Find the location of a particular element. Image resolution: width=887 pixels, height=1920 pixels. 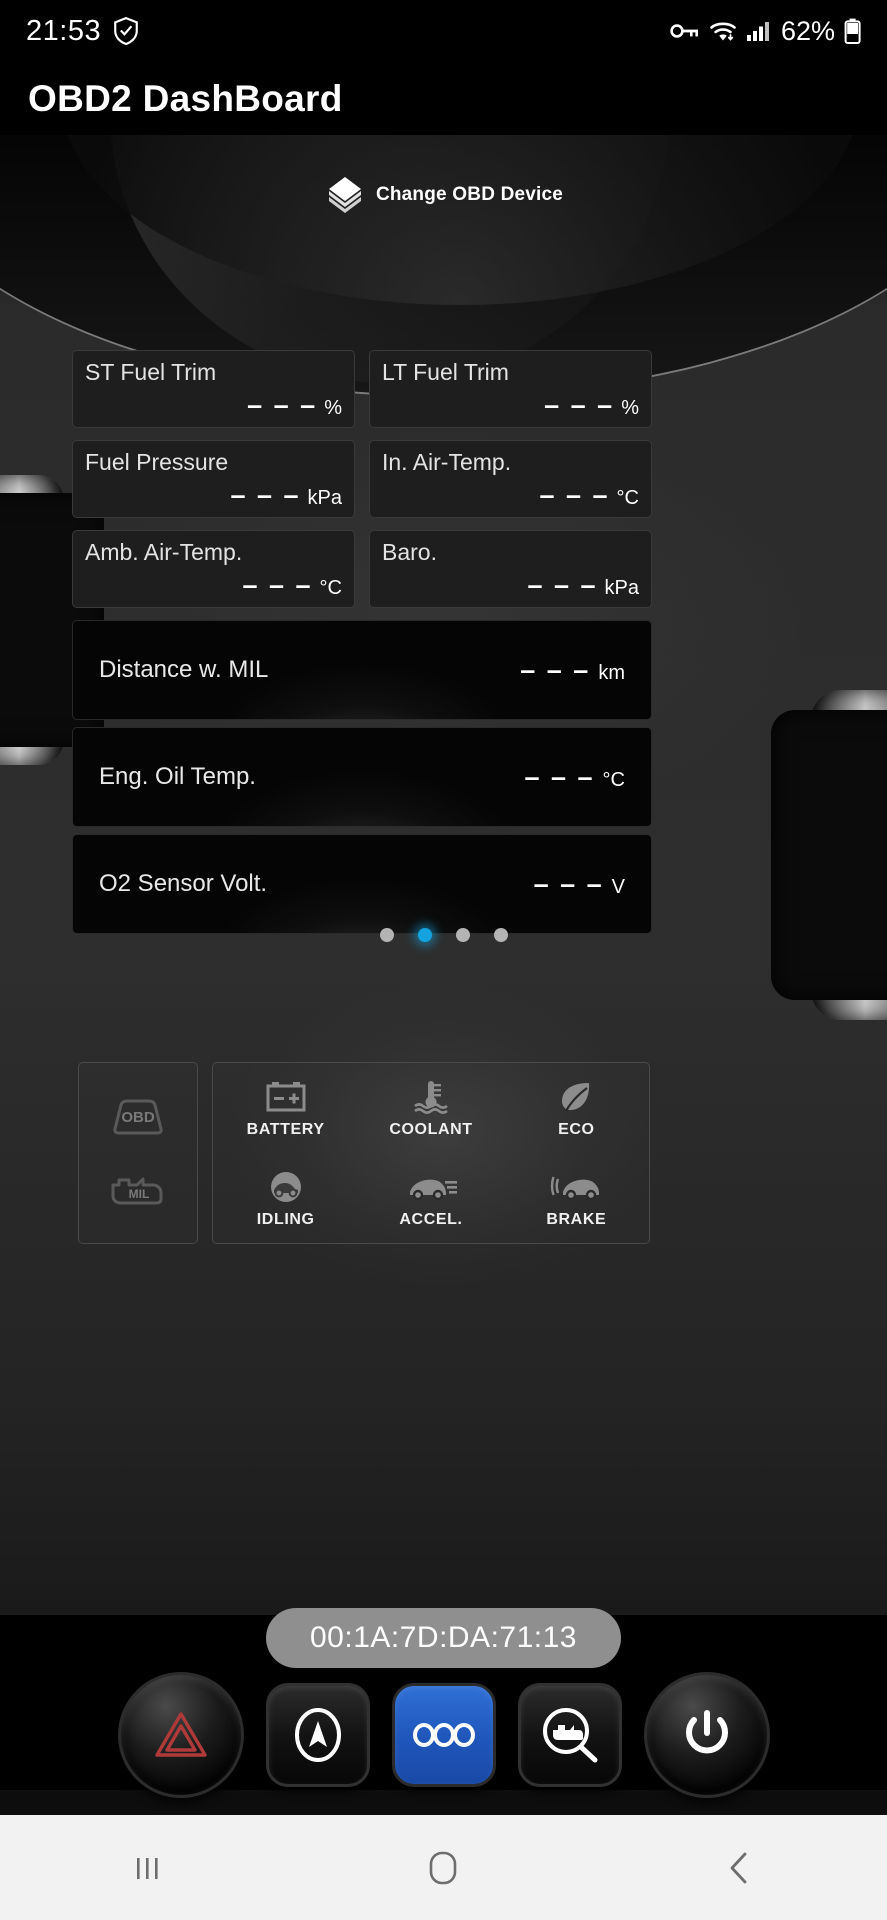

idling-car-circle-icon is located at coordinates (286, 1187).